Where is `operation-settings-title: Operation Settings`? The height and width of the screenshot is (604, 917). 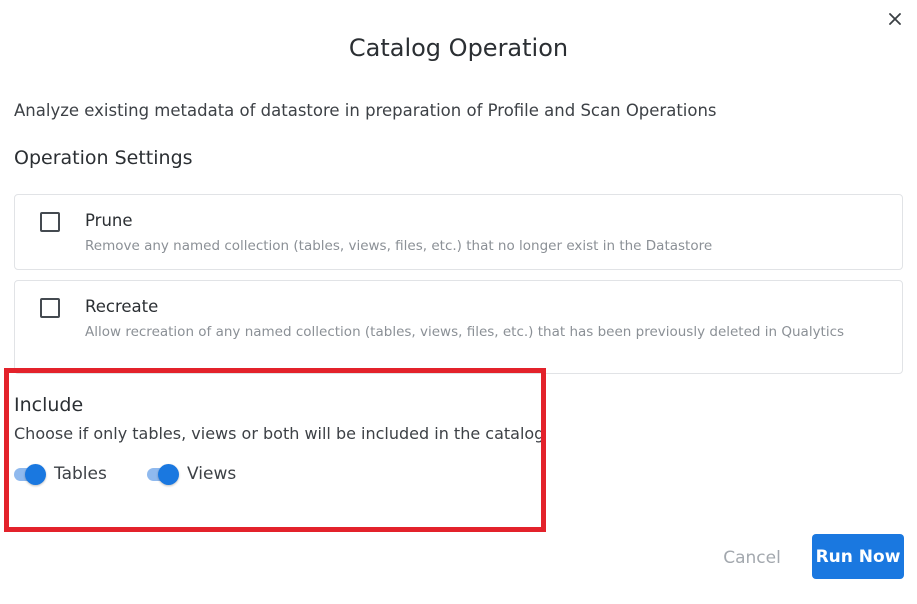 operation-settings-title: Operation Settings is located at coordinates (103, 158).